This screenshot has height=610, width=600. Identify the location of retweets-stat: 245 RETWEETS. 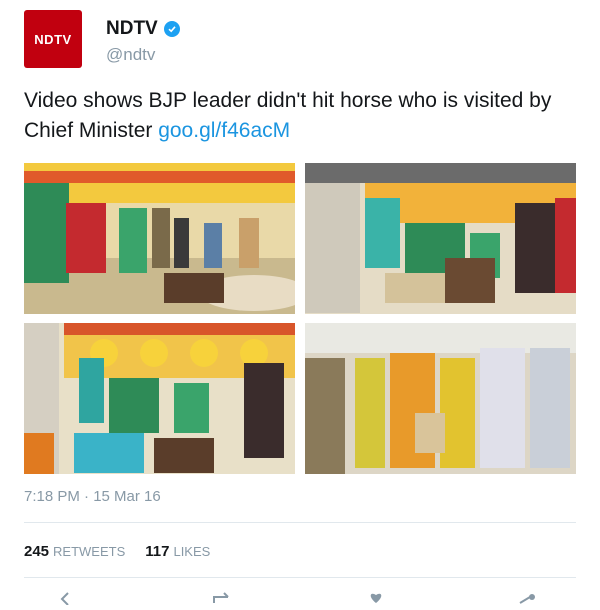
(74, 551).